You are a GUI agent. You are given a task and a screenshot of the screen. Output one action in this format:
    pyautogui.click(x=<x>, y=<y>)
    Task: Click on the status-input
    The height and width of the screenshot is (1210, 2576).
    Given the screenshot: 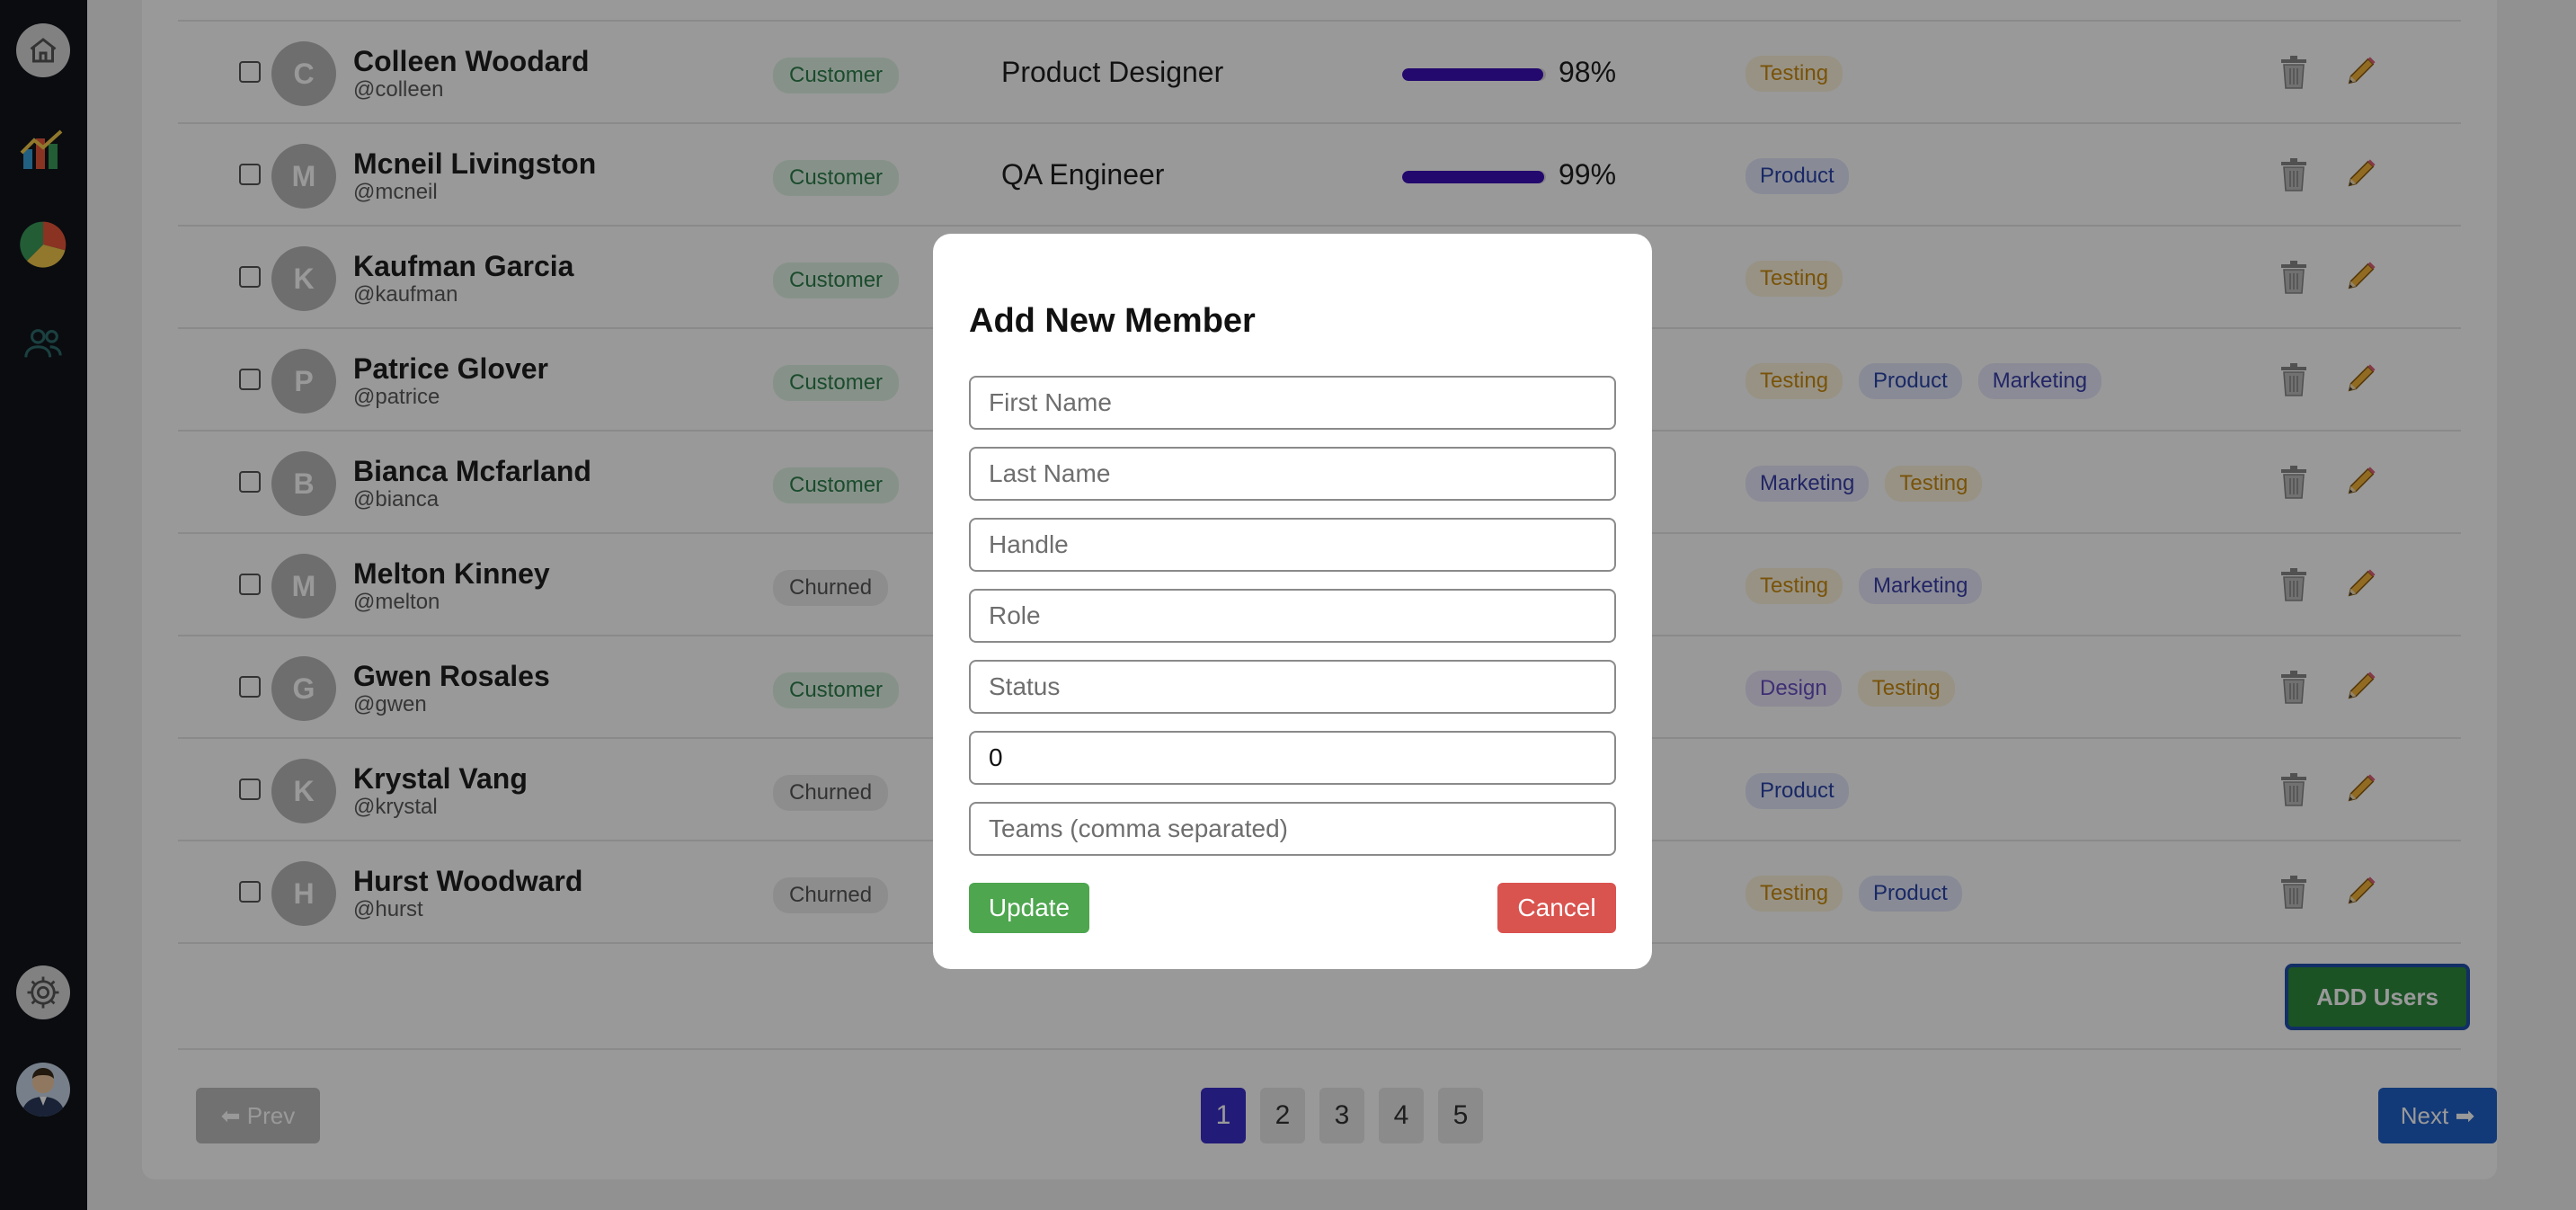 What is the action you would take?
    pyautogui.click(x=1292, y=687)
    